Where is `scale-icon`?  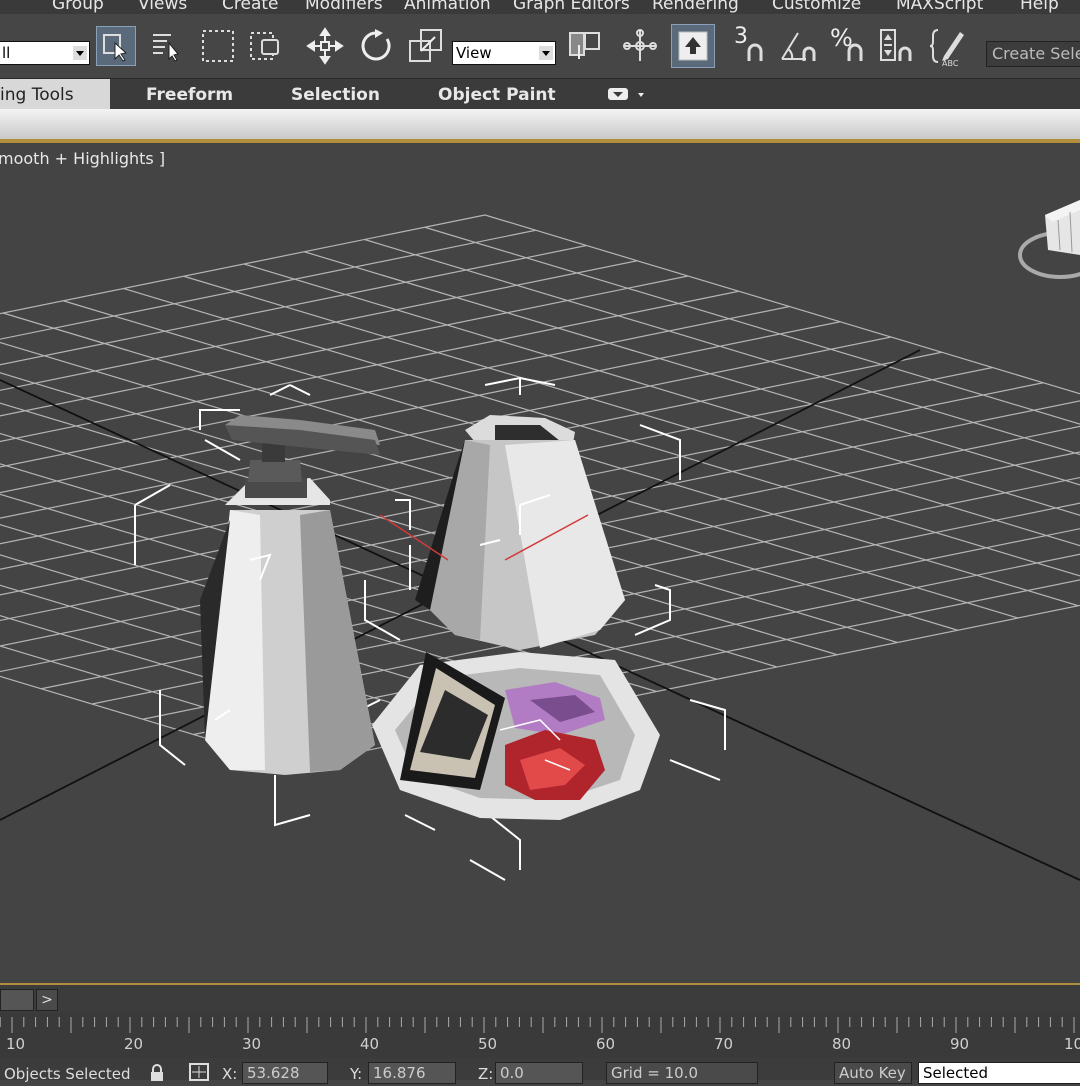
scale-icon is located at coordinates (426, 46).